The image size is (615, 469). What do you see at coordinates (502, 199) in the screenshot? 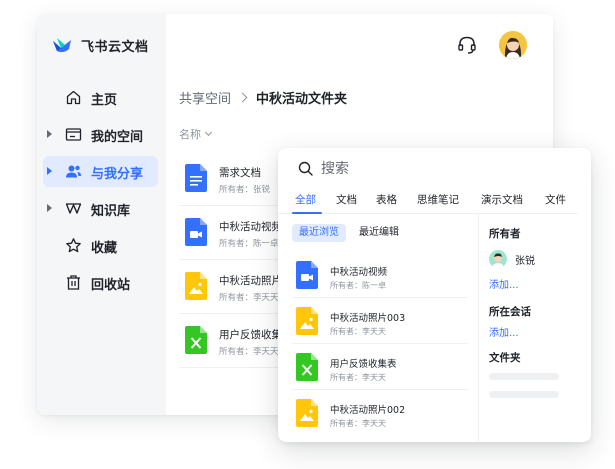
I see `tab-slides: 演示文档` at bounding box center [502, 199].